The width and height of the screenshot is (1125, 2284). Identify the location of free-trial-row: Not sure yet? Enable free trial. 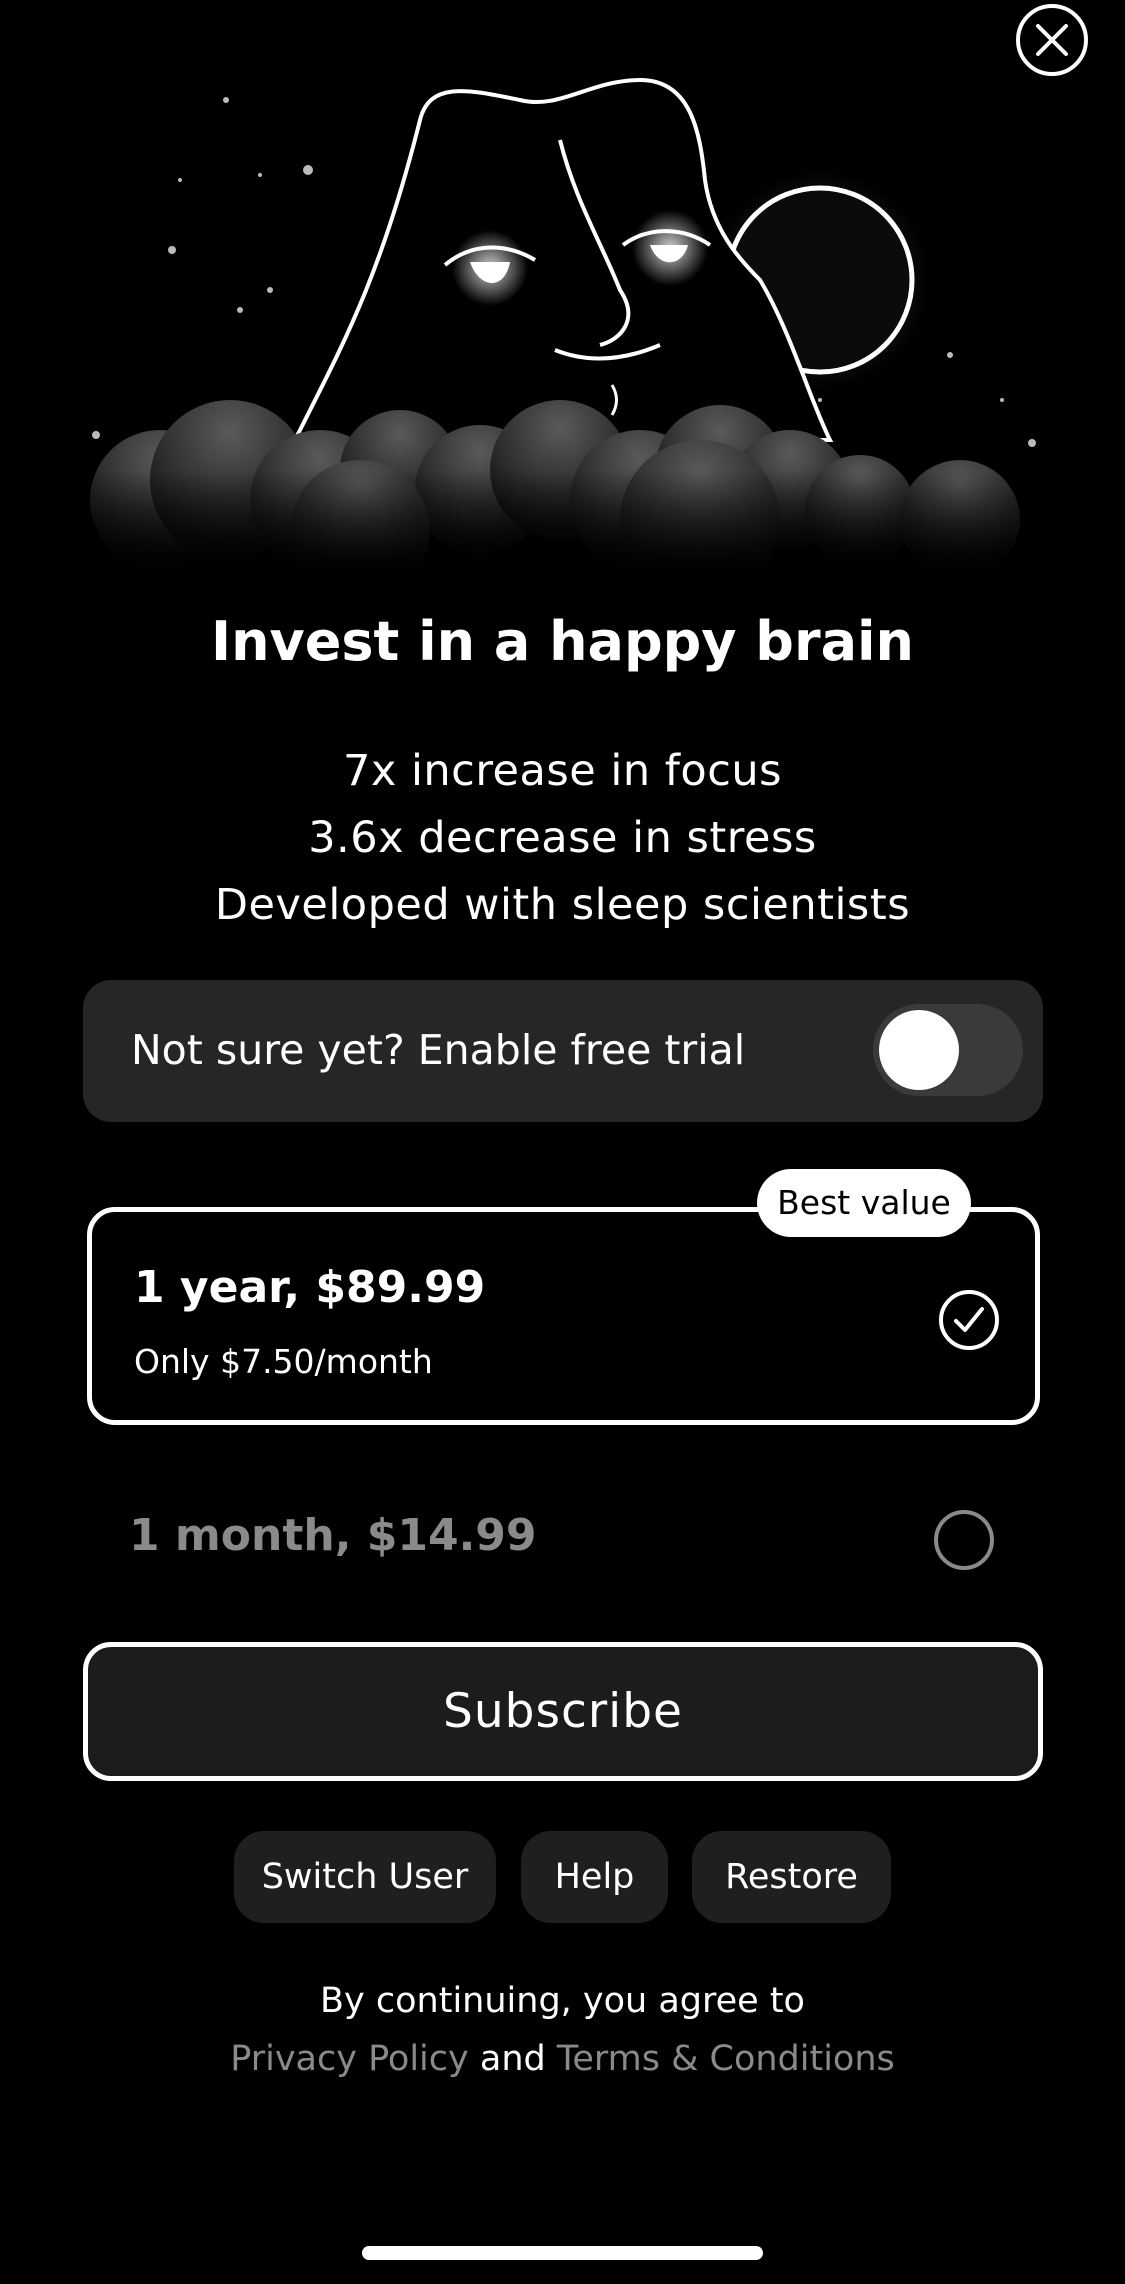
(563, 1051).